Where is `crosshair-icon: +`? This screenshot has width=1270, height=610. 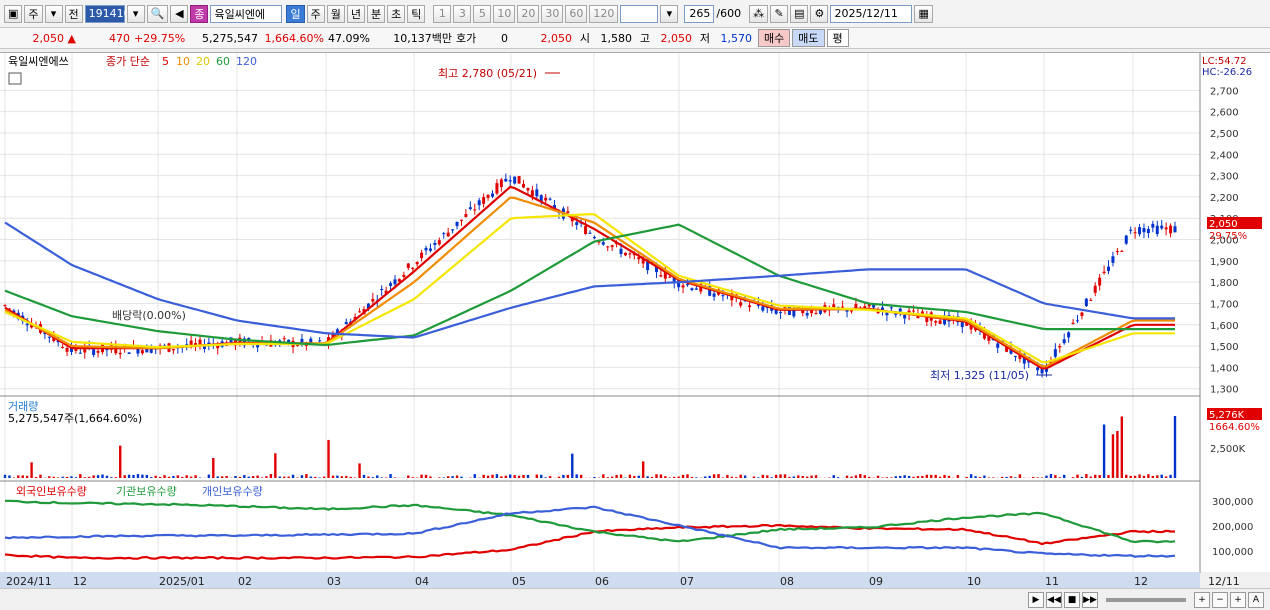 crosshair-icon: + is located at coordinates (1202, 599).